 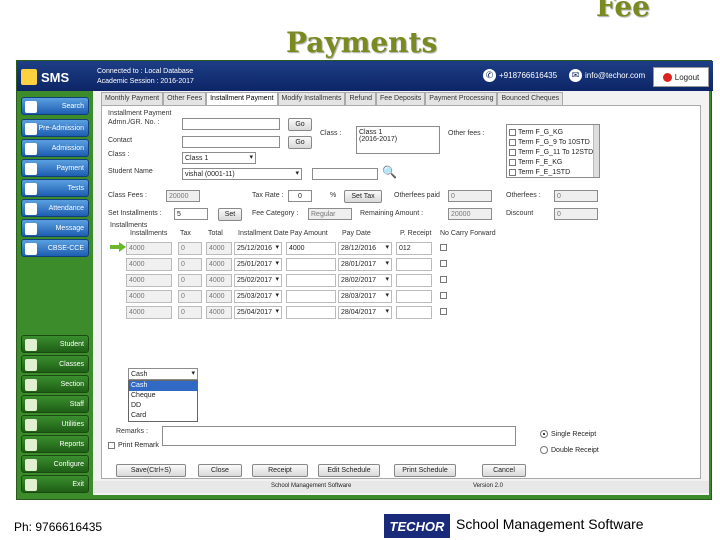 I want to click on tab-bounced-cheques: Bounced Cheques, so click(x=530, y=98).